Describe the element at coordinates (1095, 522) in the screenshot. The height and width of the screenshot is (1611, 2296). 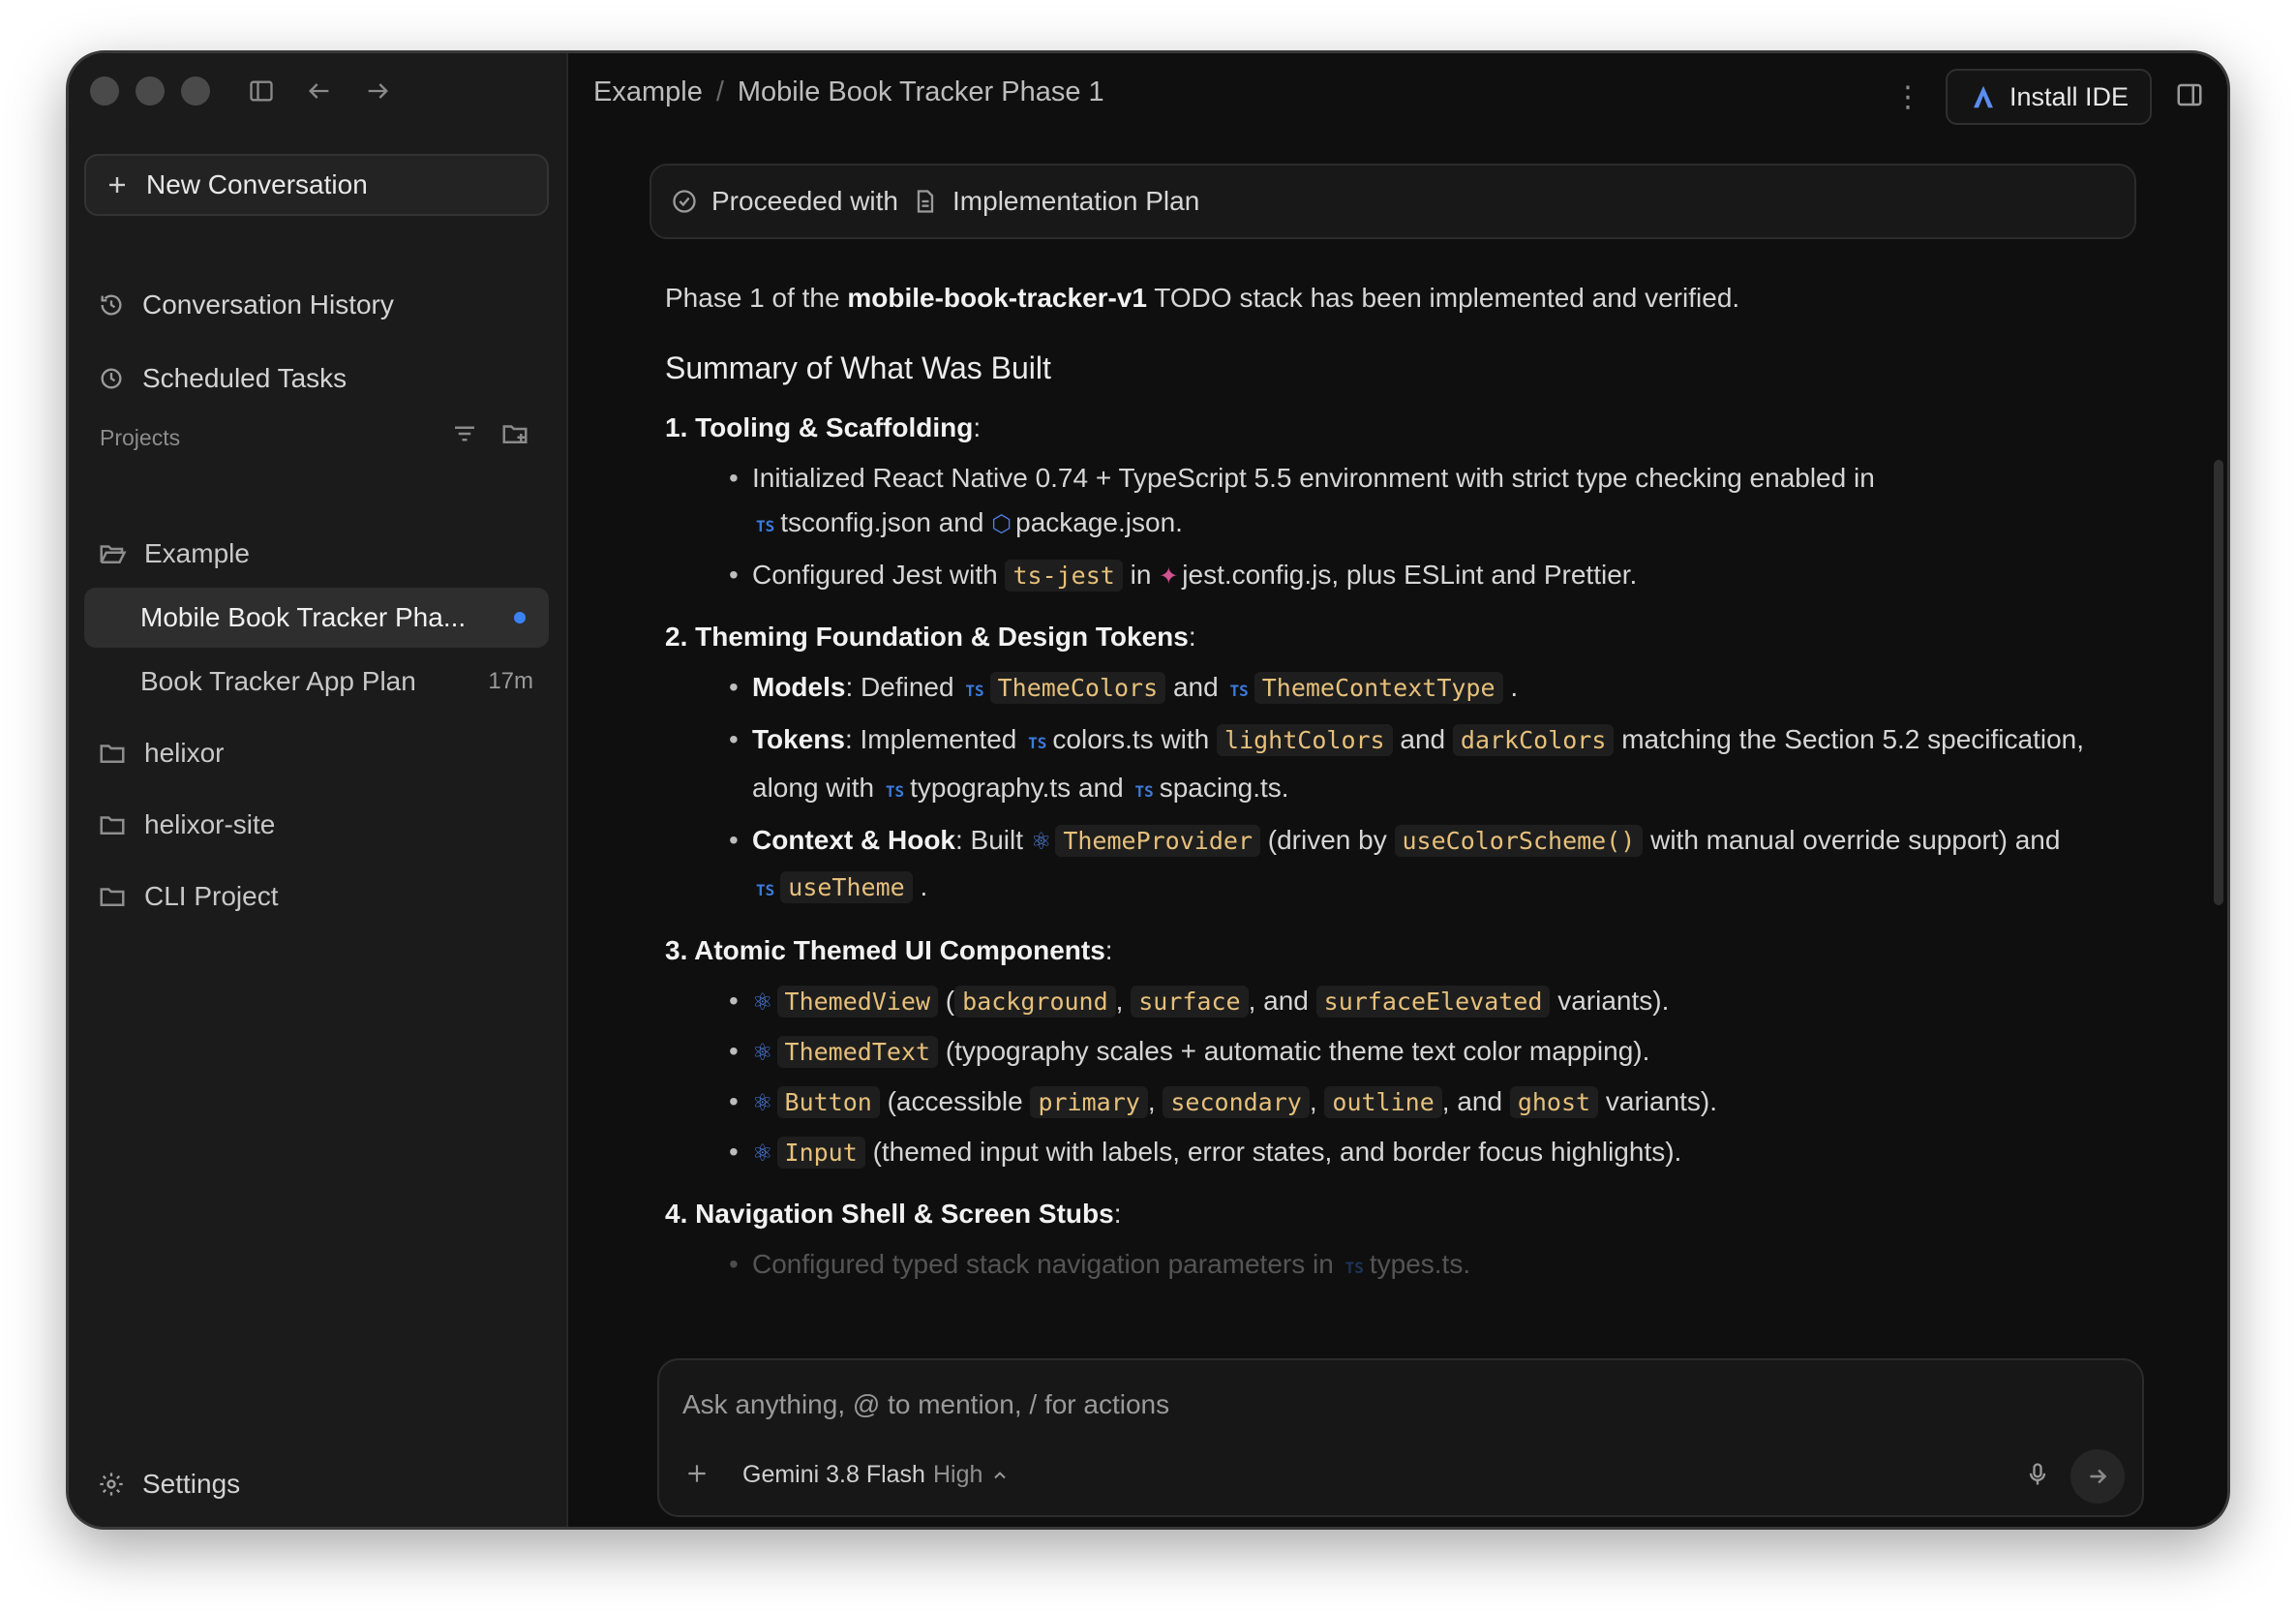
I see `file-link: package.json` at that location.